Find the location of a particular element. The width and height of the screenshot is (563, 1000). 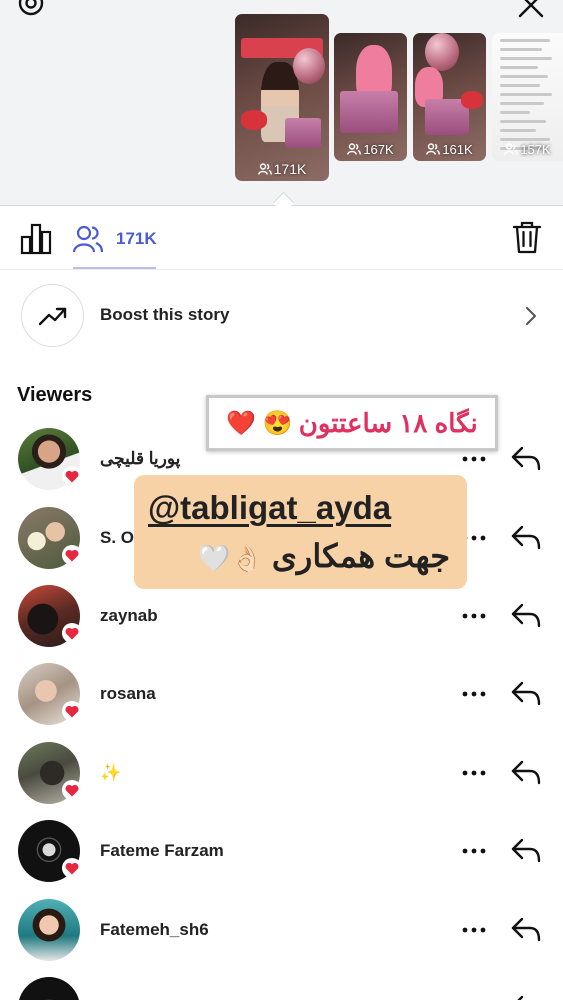

story-view-count: 157K is located at coordinates (527, 149).